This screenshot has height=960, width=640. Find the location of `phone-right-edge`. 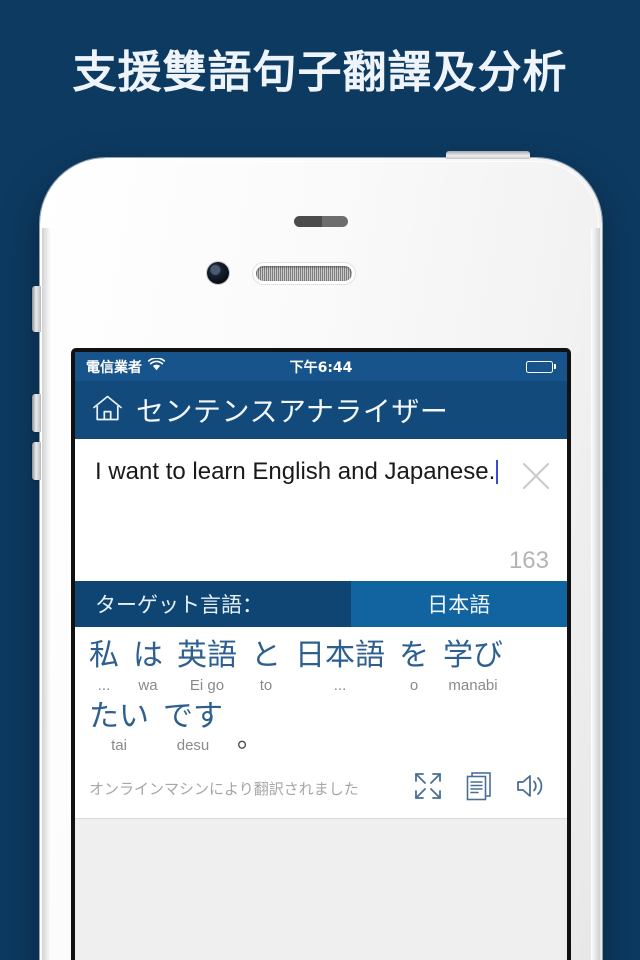

phone-right-edge is located at coordinates (595, 594).